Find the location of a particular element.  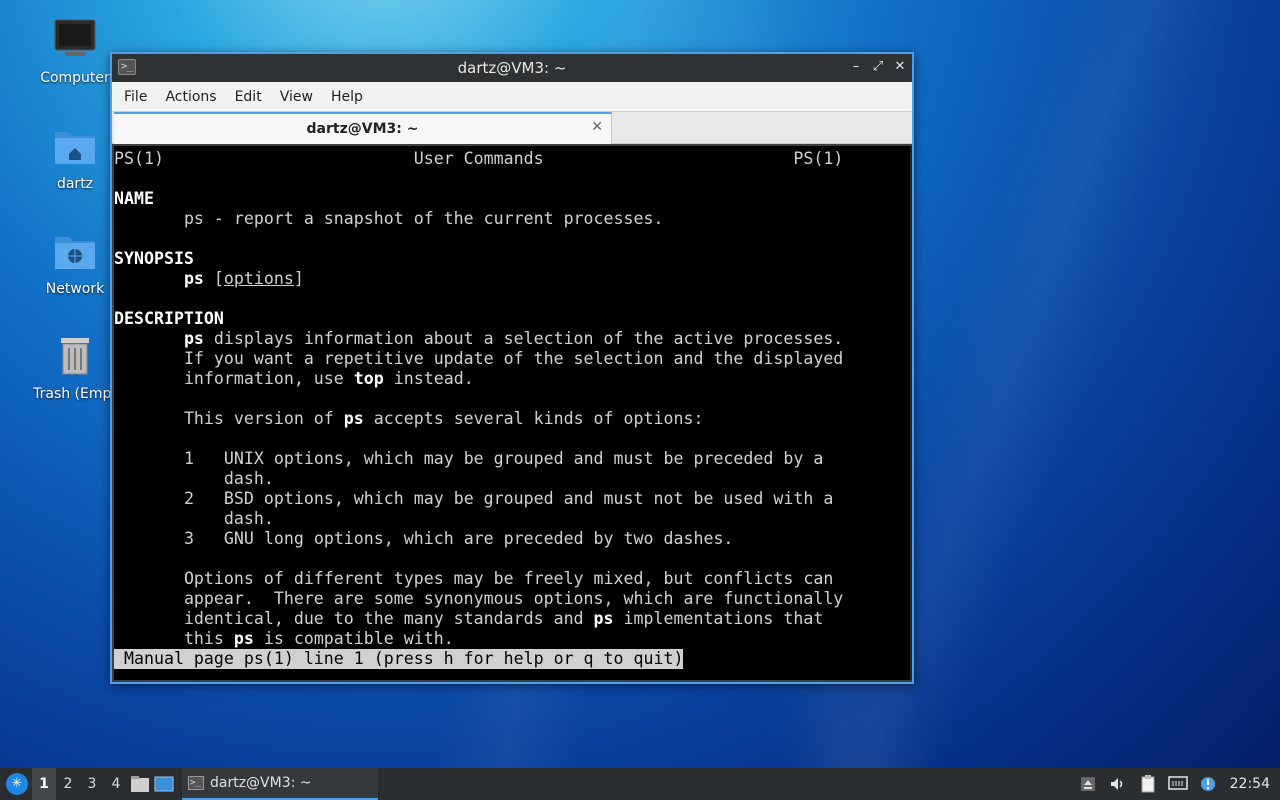

clipboard-icon is located at coordinates (1148, 784).